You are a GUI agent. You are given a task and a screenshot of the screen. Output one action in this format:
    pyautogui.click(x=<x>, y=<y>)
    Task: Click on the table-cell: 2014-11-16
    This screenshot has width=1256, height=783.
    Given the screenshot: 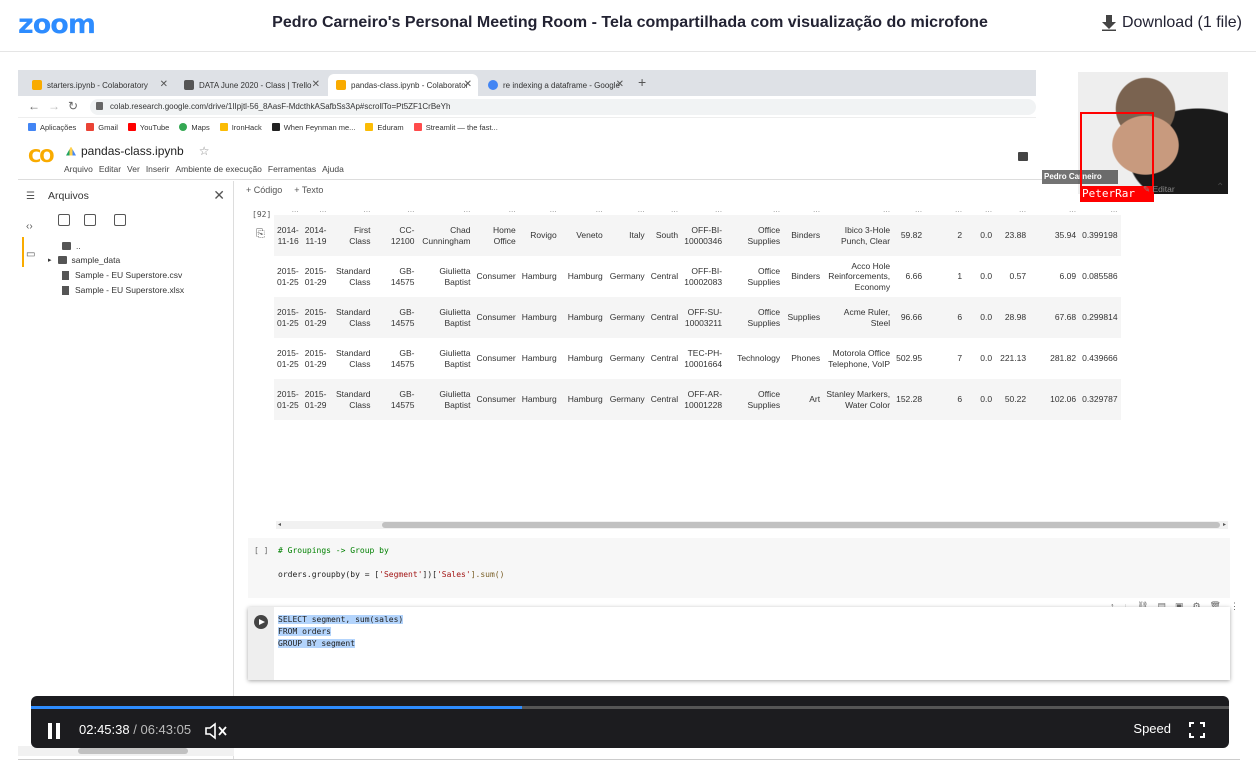 What is the action you would take?
    pyautogui.click(x=288, y=235)
    